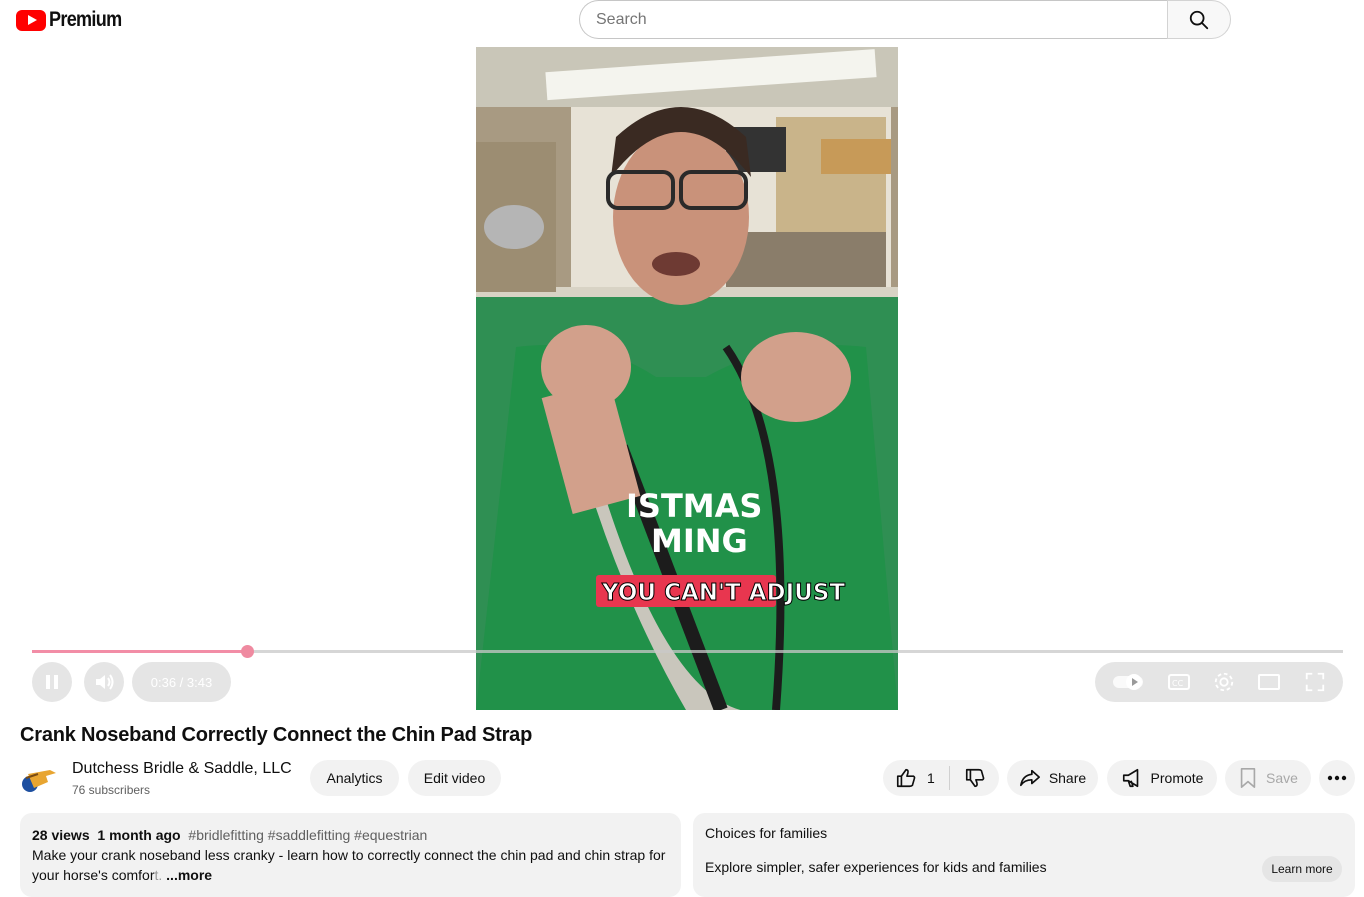 The width and height of the screenshot is (1364, 897). I want to click on search-icon, so click(1199, 19).